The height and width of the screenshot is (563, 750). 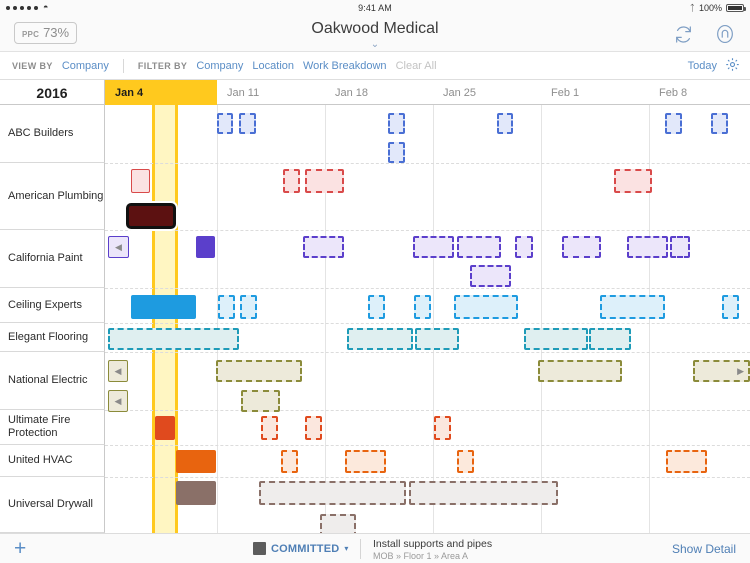 I want to click on row-label-california-paint: California Paint, so click(x=52, y=259).